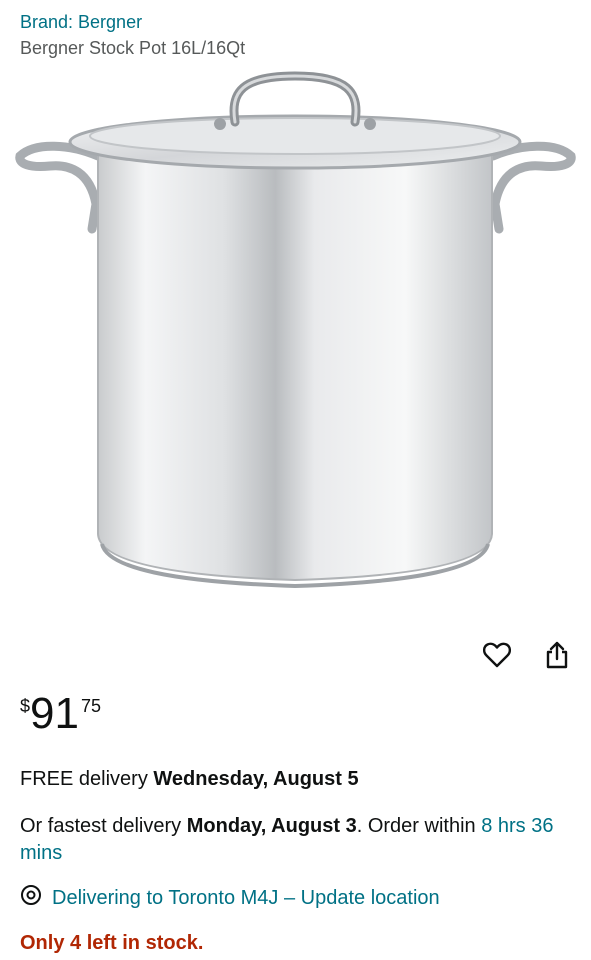 This screenshot has width=591, height=960. What do you see at coordinates (87, 779) in the screenshot?
I see `delivery-prefix: FREE delivery` at bounding box center [87, 779].